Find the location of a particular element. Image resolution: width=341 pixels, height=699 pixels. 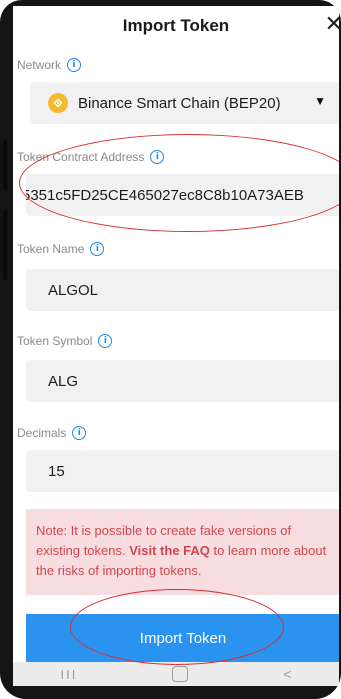

token-symbol-label-row: Token Symbol i is located at coordinates (65, 341).